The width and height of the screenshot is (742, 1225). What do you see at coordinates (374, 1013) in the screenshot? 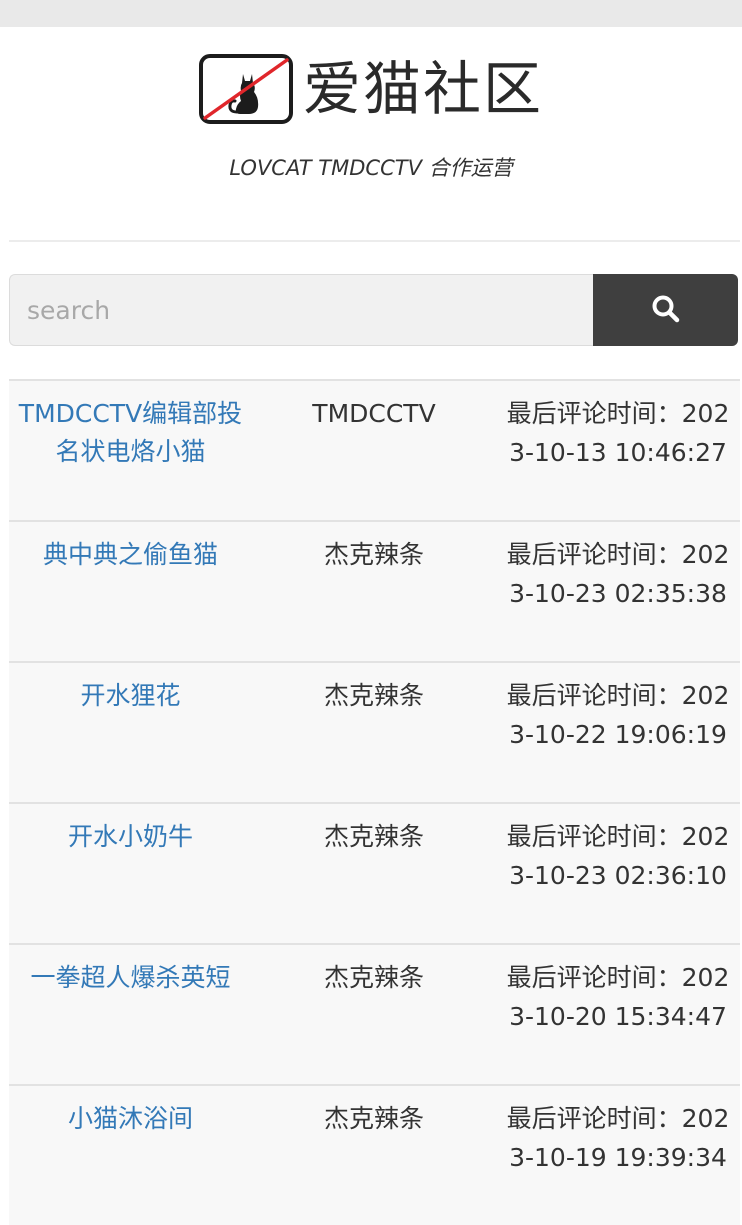
I see `table-row: 一拳超人爆杀英短 杰克辣条 最后评论时间：2023-10-20 15:34:47` at bounding box center [374, 1013].